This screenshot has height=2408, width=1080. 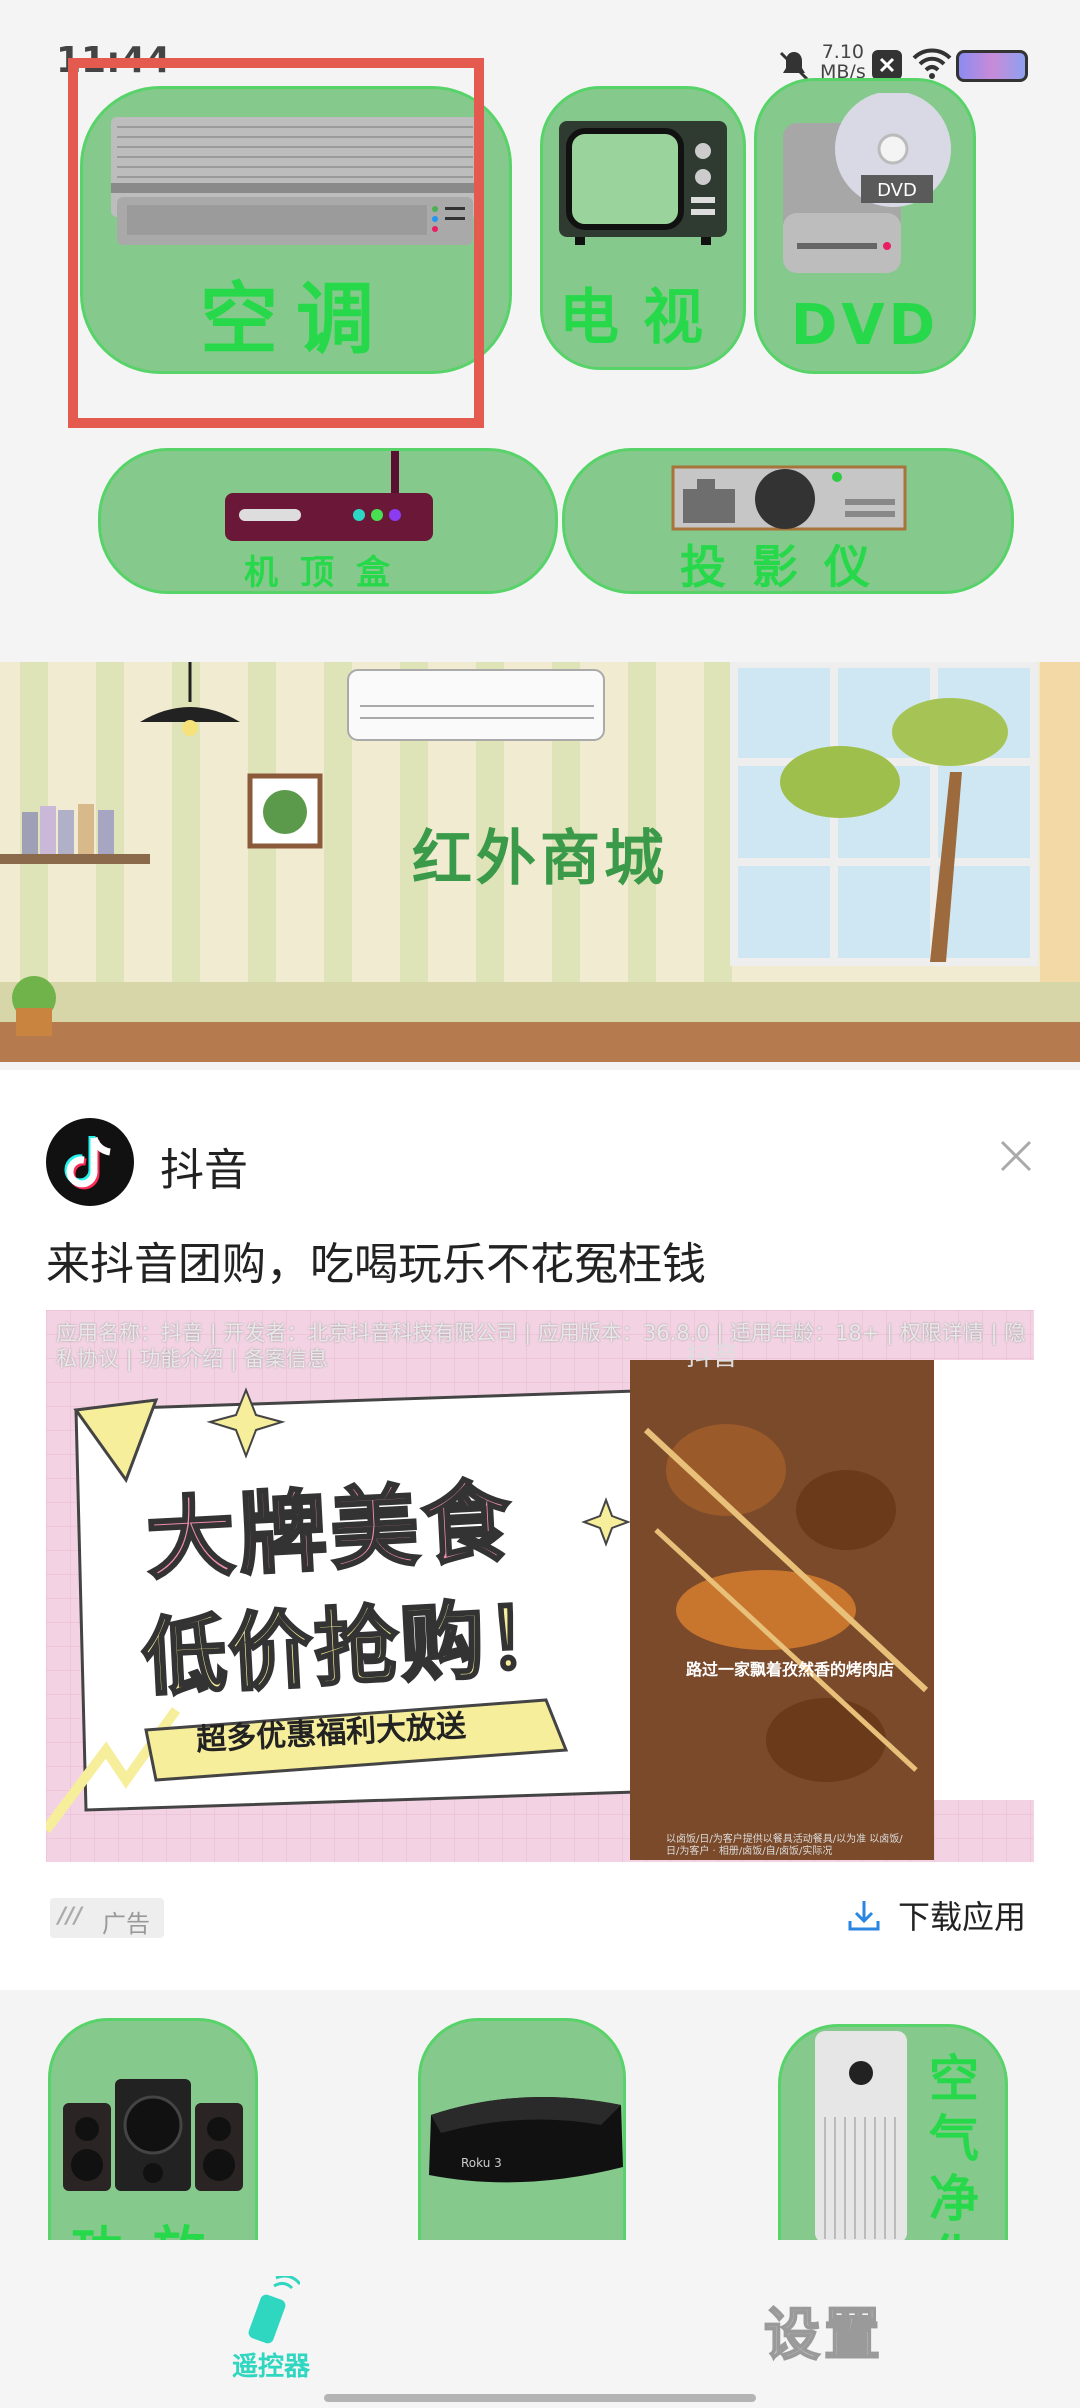 What do you see at coordinates (90, 1162) in the screenshot?
I see `tiktok-logo-icon` at bounding box center [90, 1162].